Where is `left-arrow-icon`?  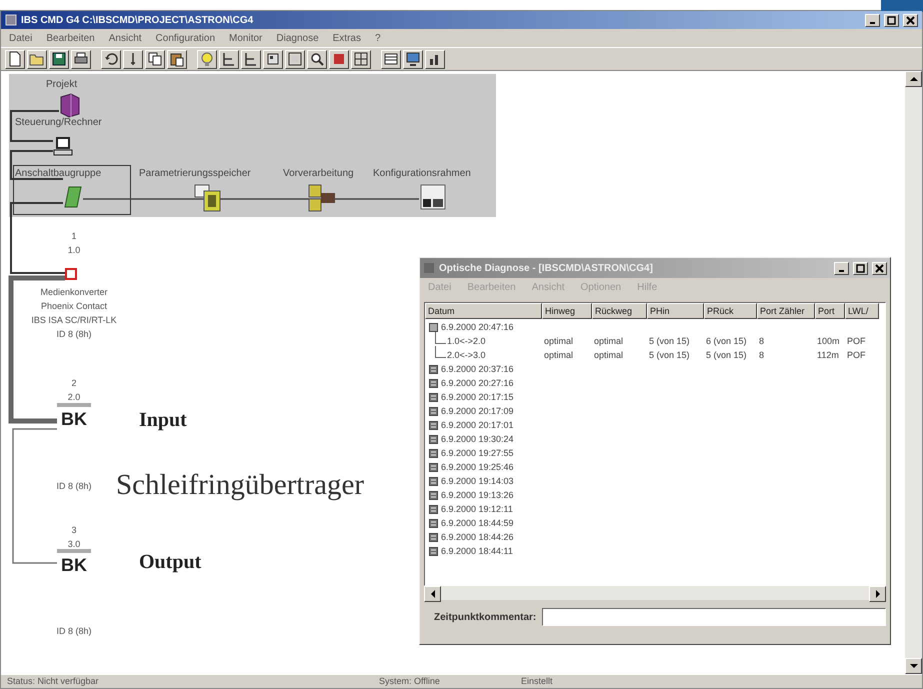 left-arrow-icon is located at coordinates (433, 594).